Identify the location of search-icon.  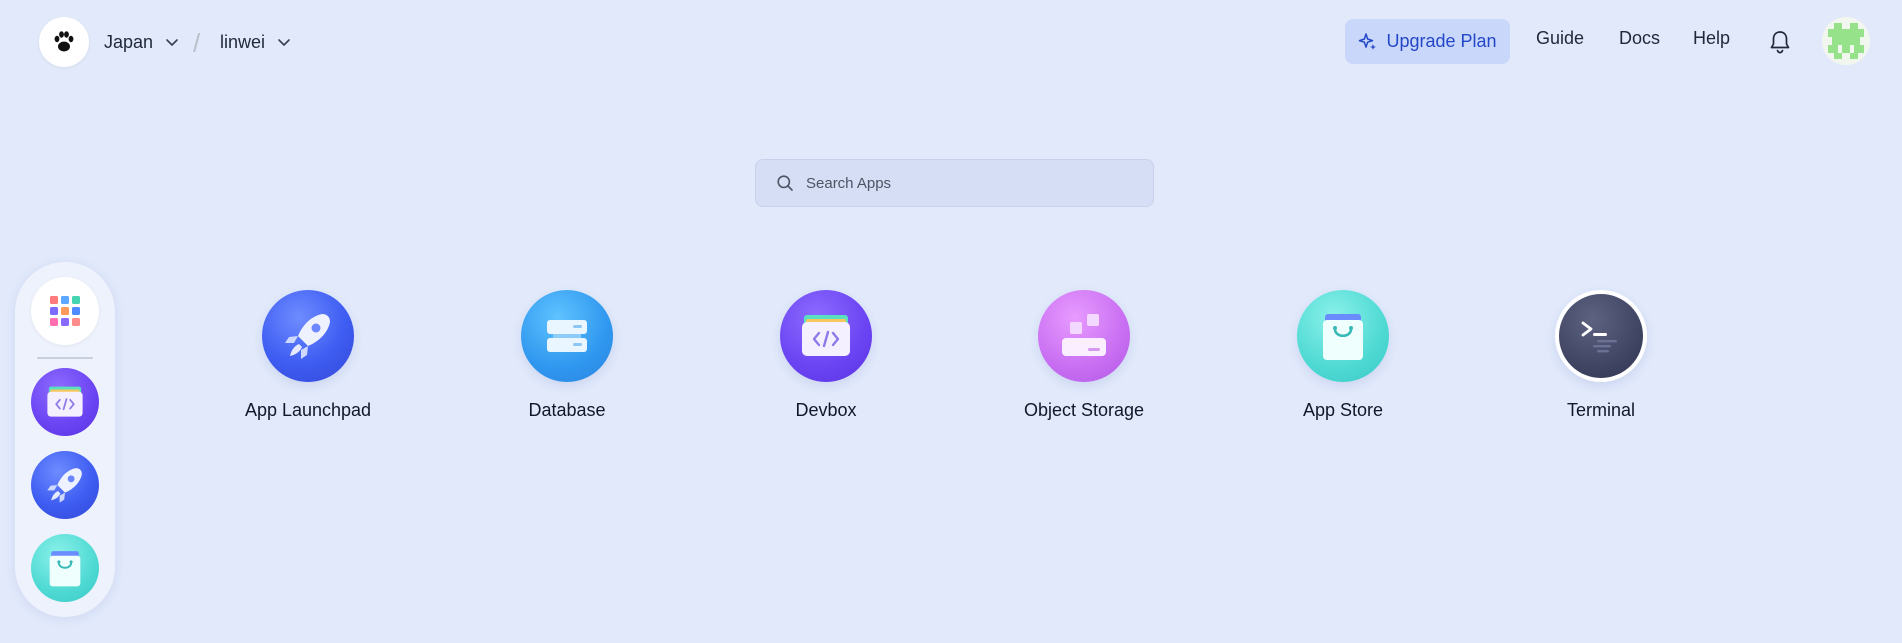
(785, 183).